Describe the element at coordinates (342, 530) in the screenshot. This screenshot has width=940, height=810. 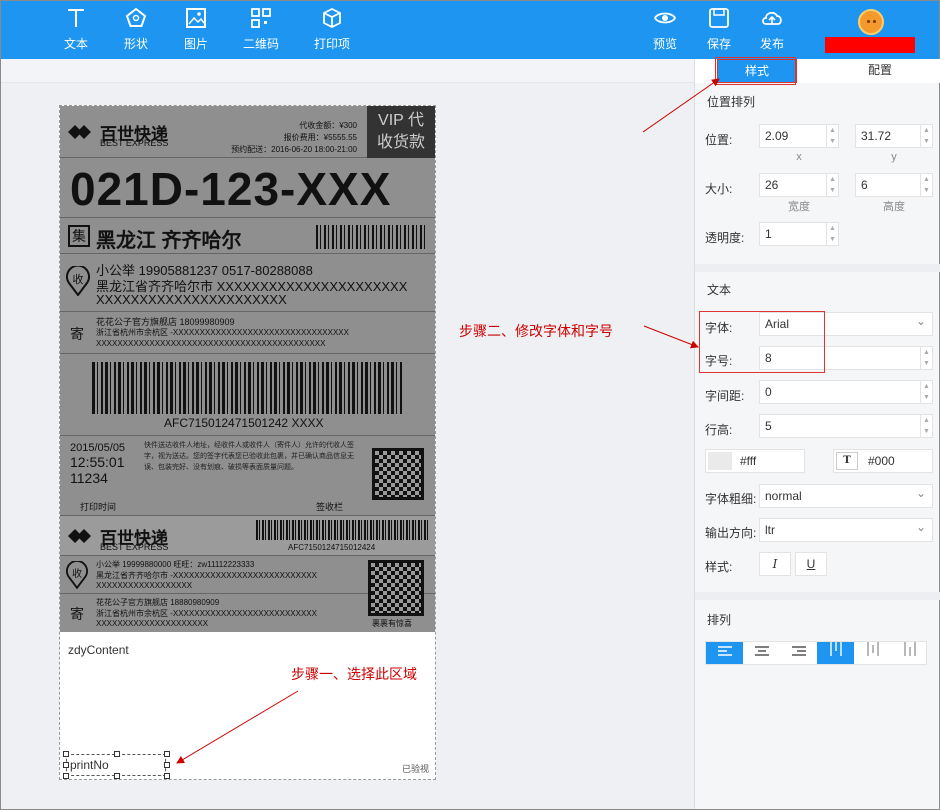
I see `stub-barcode` at that location.